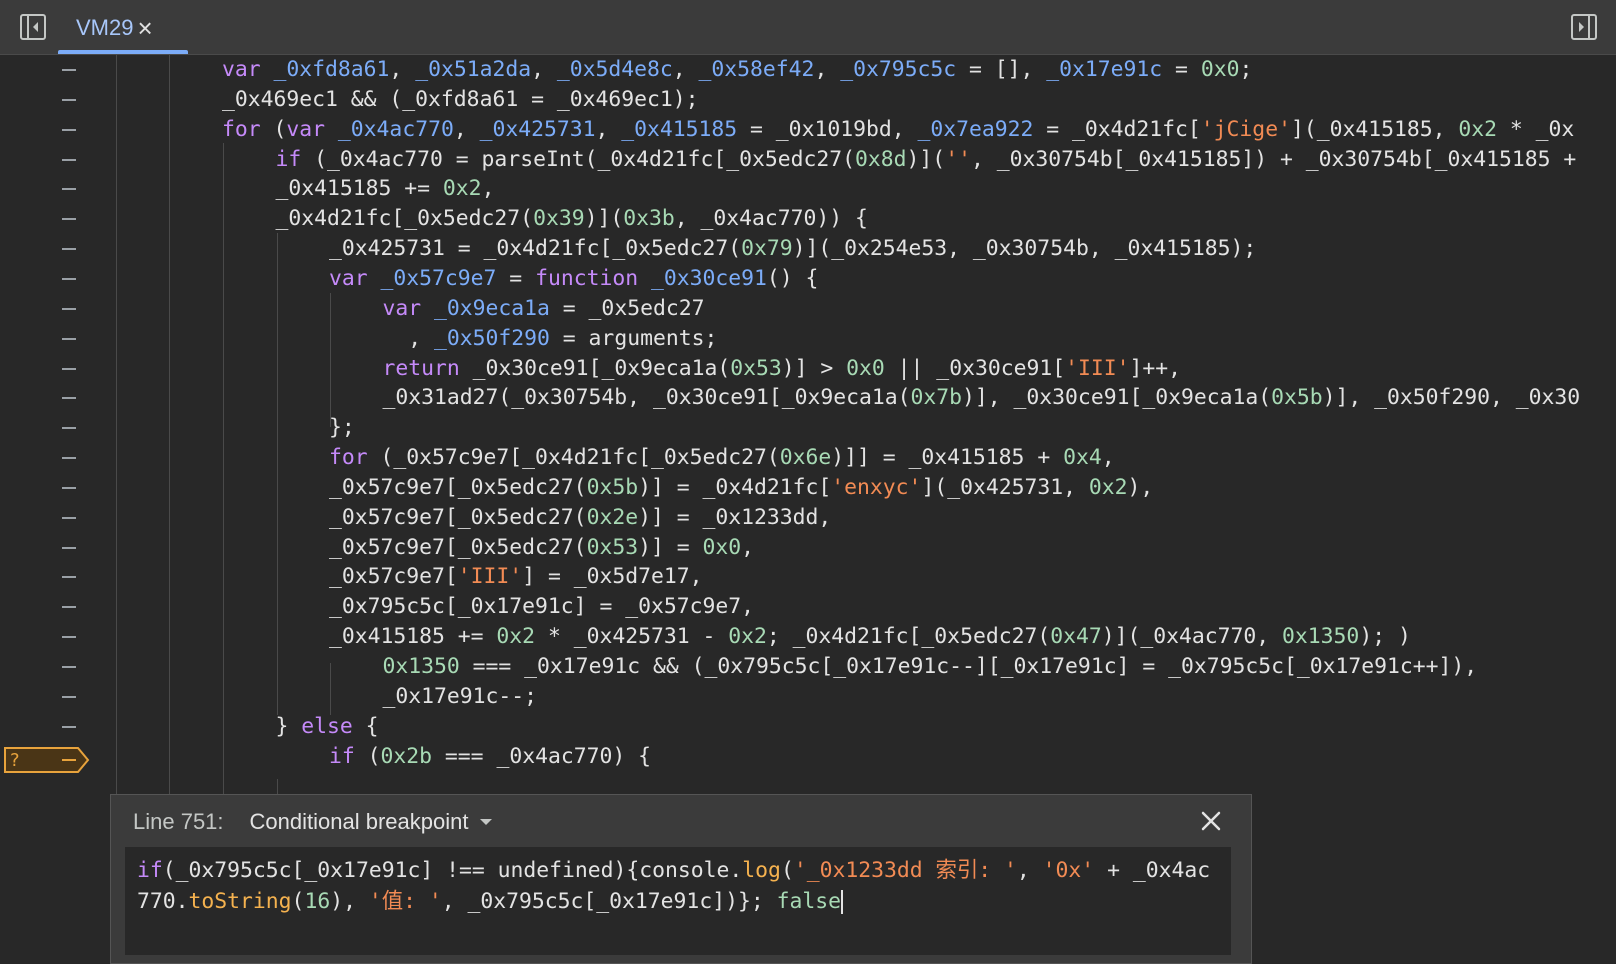  I want to click on code-line: _0x57c9e7['III'] = _0x5d7e17,, so click(808, 577).